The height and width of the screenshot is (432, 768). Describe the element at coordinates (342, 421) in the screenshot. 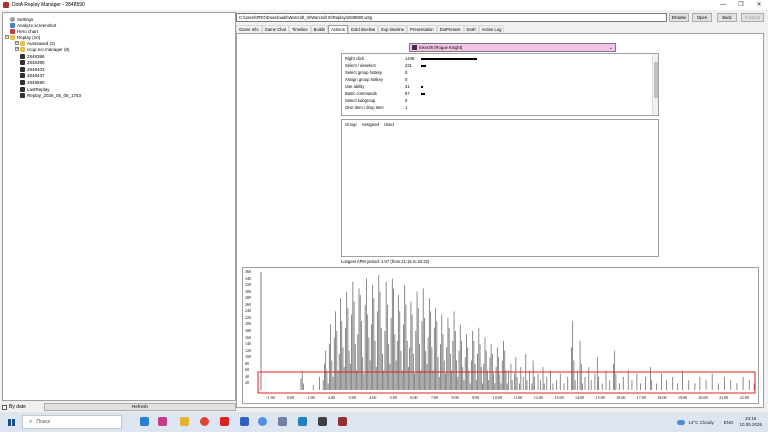

I see `replay-manager-icon` at that location.